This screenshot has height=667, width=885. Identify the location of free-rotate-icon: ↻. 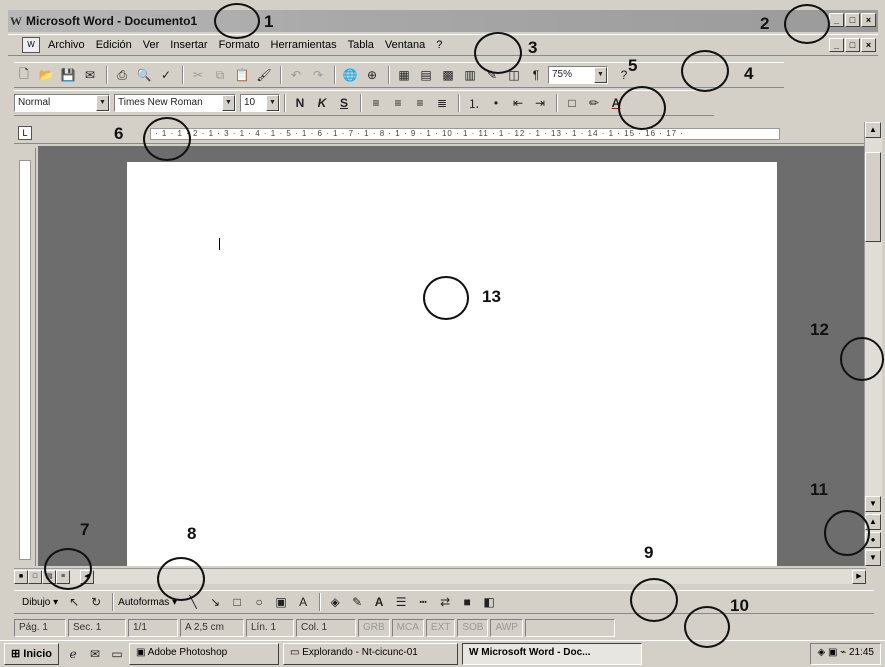
(96, 602).